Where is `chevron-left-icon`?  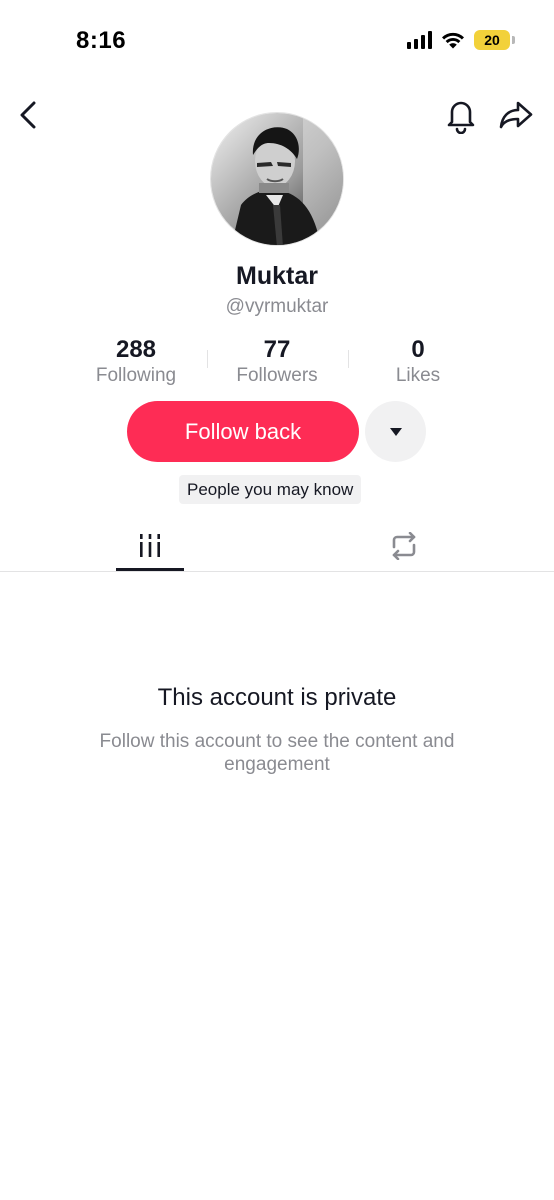
chevron-left-icon is located at coordinates (28, 115).